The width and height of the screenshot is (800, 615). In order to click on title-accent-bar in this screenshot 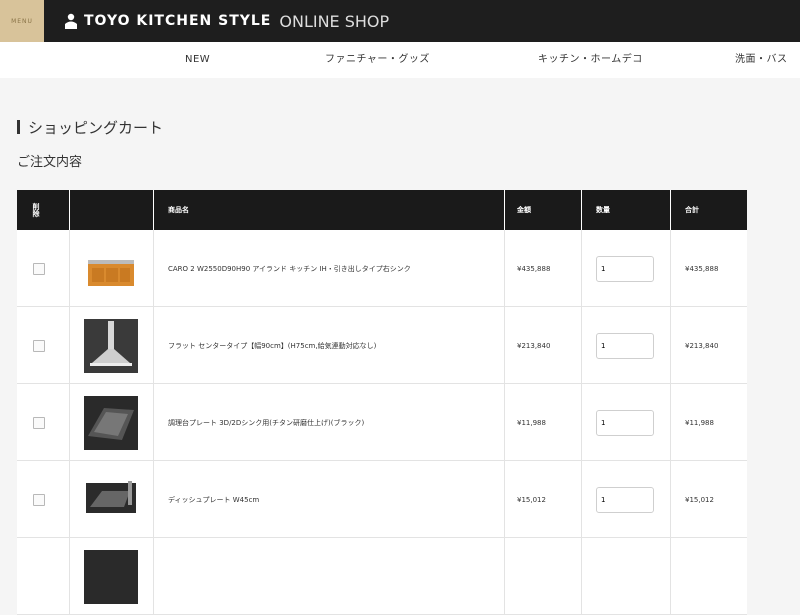, I will do `click(18, 127)`.